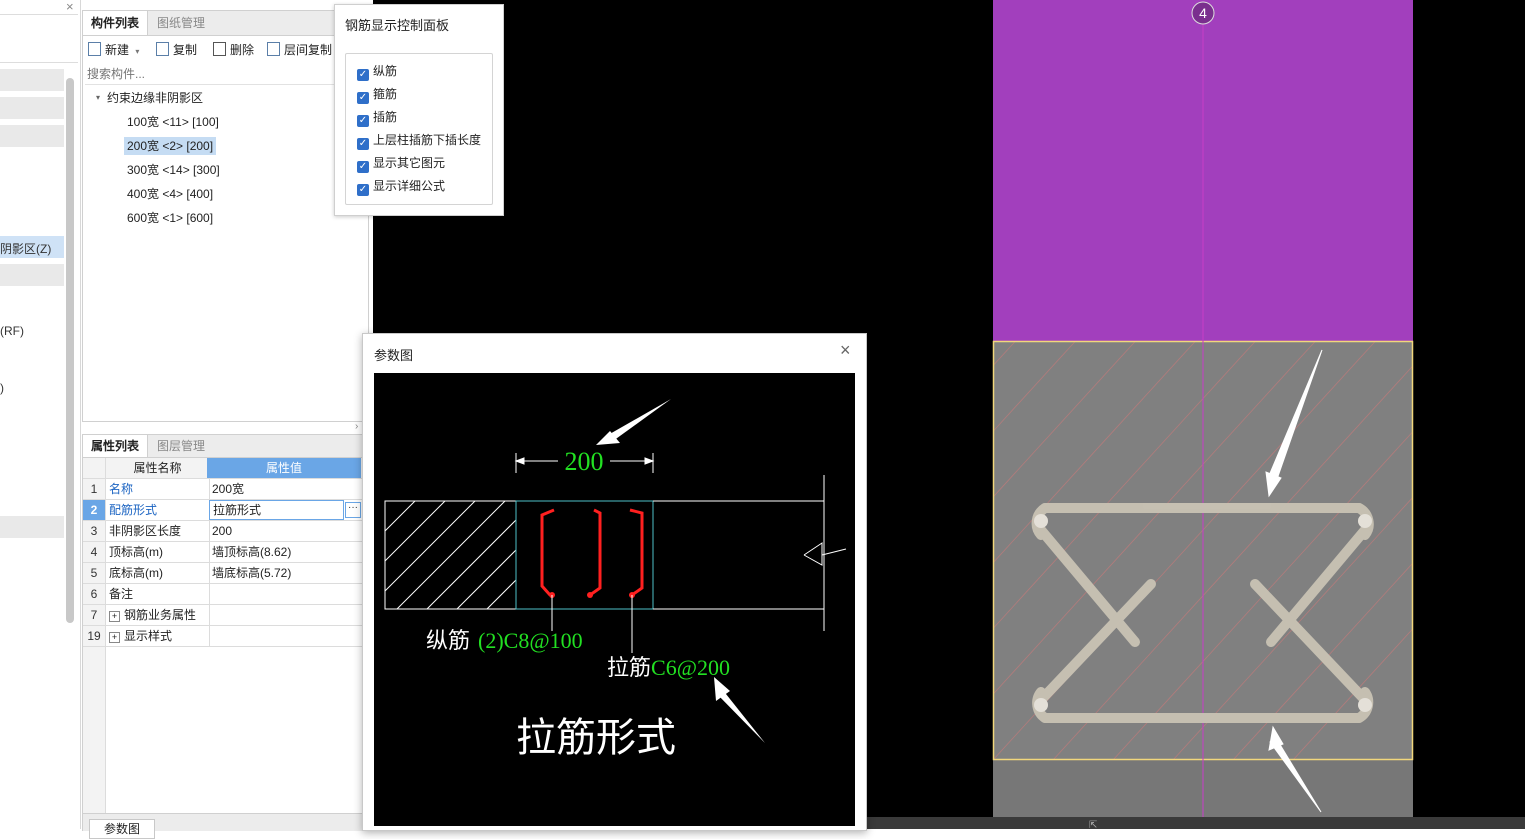 The height and width of the screenshot is (839, 1525). What do you see at coordinates (170, 146) in the screenshot?
I see `tree-item-selected: 200宽 <2> [200]` at bounding box center [170, 146].